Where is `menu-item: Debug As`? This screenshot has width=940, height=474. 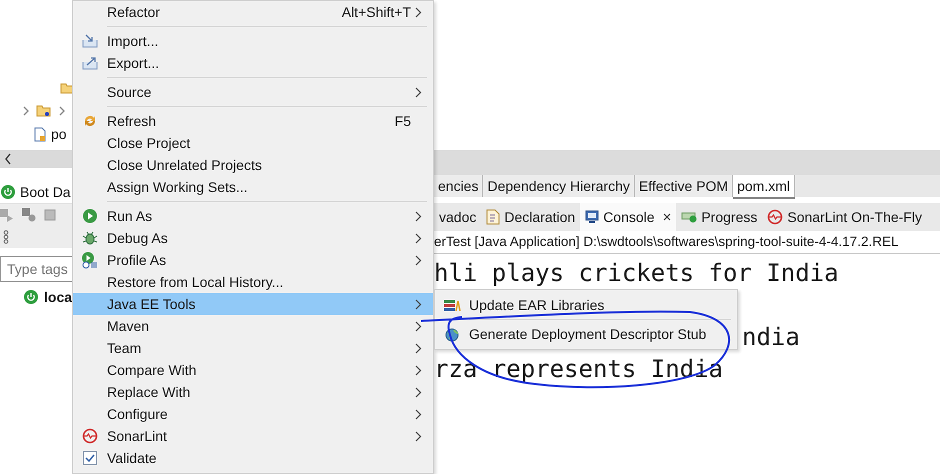
menu-item: Debug As is located at coordinates (253, 238).